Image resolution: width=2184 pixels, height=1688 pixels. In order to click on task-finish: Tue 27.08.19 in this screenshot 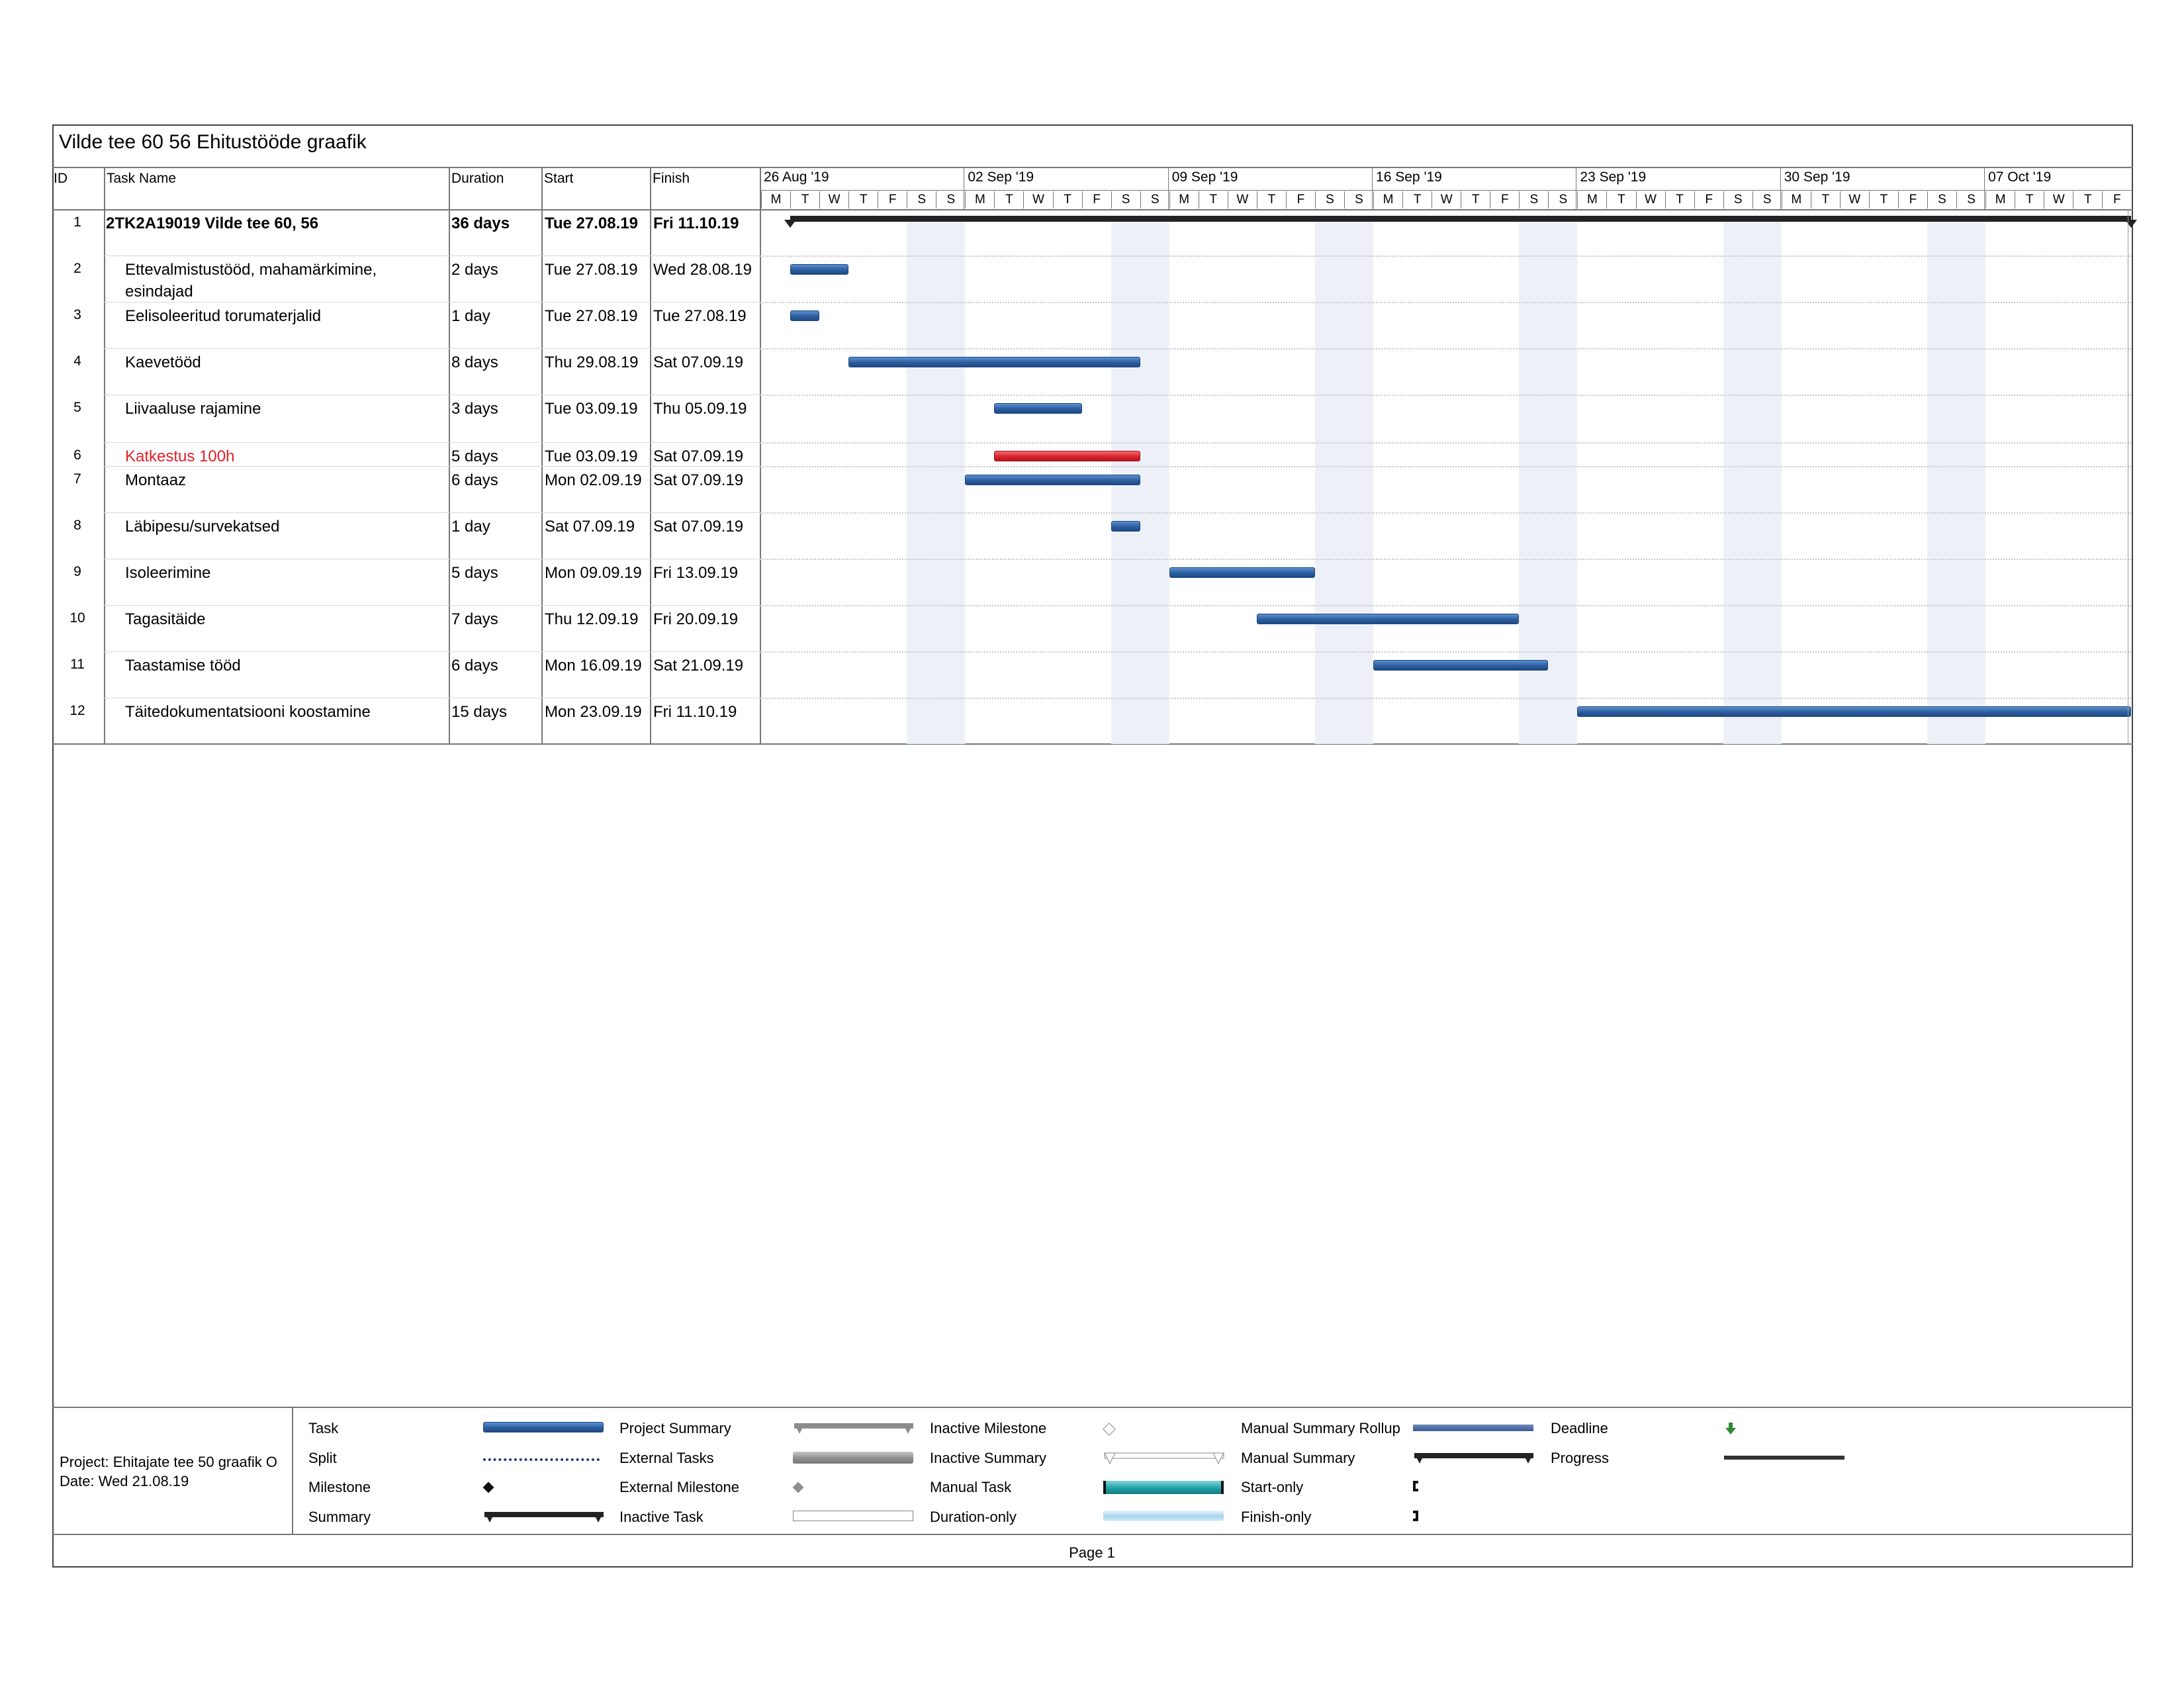, I will do `click(700, 316)`.